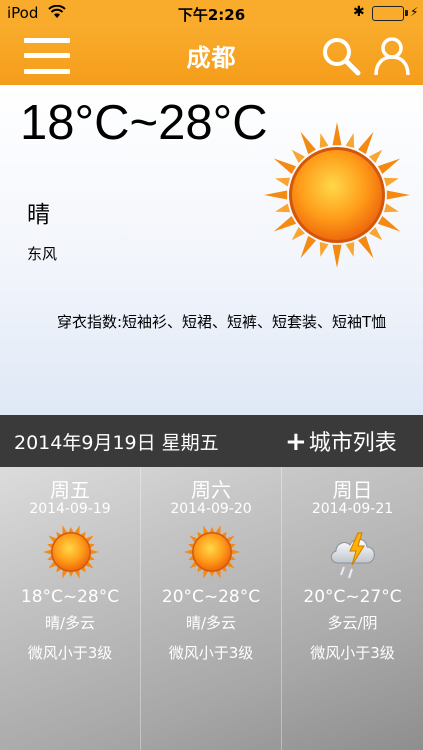 This screenshot has width=423, height=750. Describe the element at coordinates (70, 597) in the screenshot. I see `forecast-temp: 18°C~28°C` at that location.